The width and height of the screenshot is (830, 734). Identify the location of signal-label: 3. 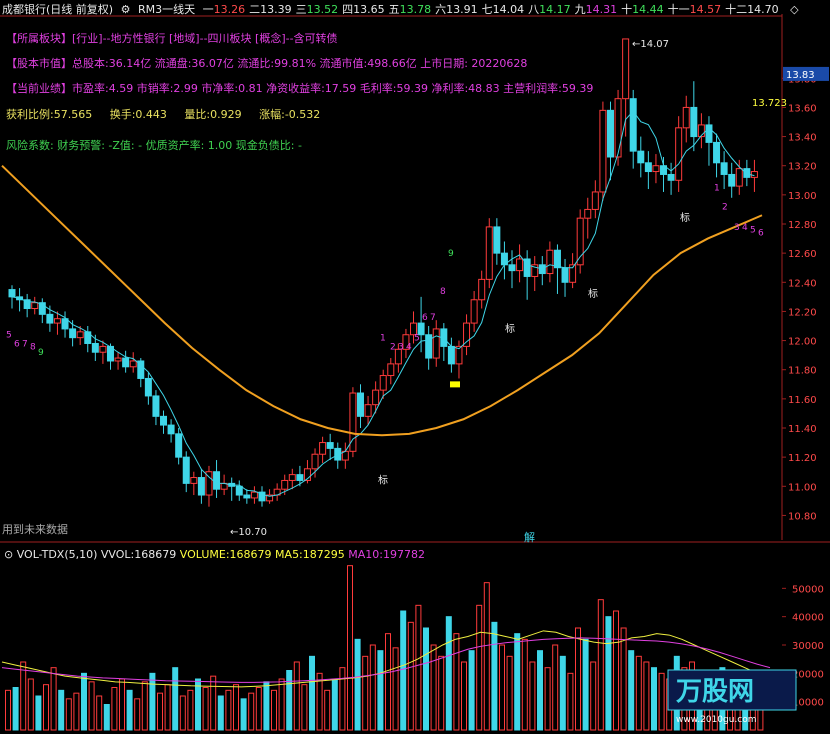
(401, 347).